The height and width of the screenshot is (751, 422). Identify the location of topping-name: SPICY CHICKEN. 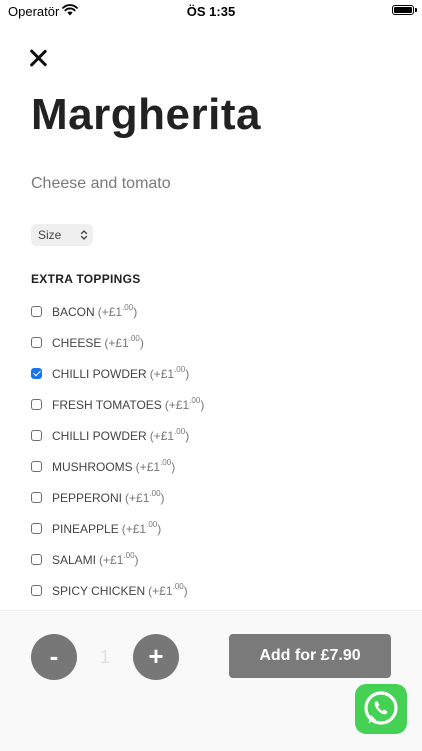
(99, 590).